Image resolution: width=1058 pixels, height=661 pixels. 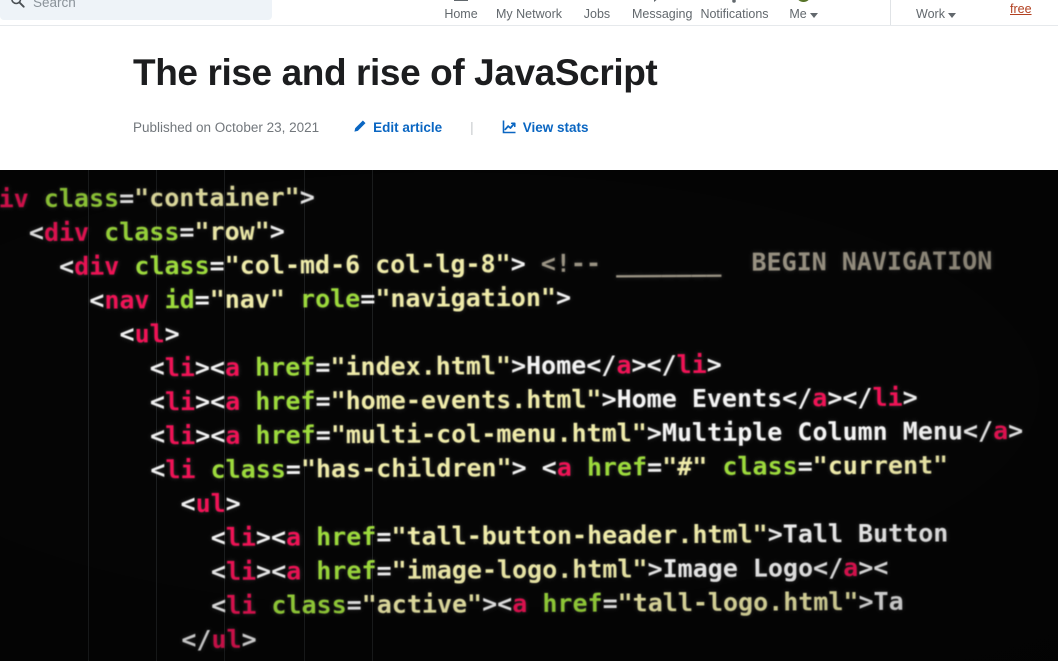 I want to click on nav-item-jobs: Jobs, so click(x=597, y=12).